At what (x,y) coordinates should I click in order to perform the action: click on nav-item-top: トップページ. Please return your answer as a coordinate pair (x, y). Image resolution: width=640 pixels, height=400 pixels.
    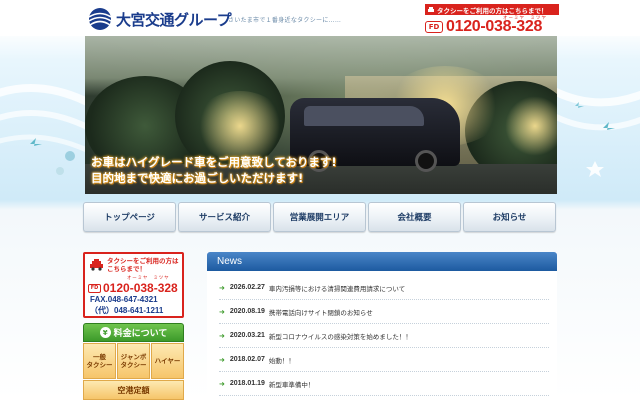
    Looking at the image, I should click on (129, 217).